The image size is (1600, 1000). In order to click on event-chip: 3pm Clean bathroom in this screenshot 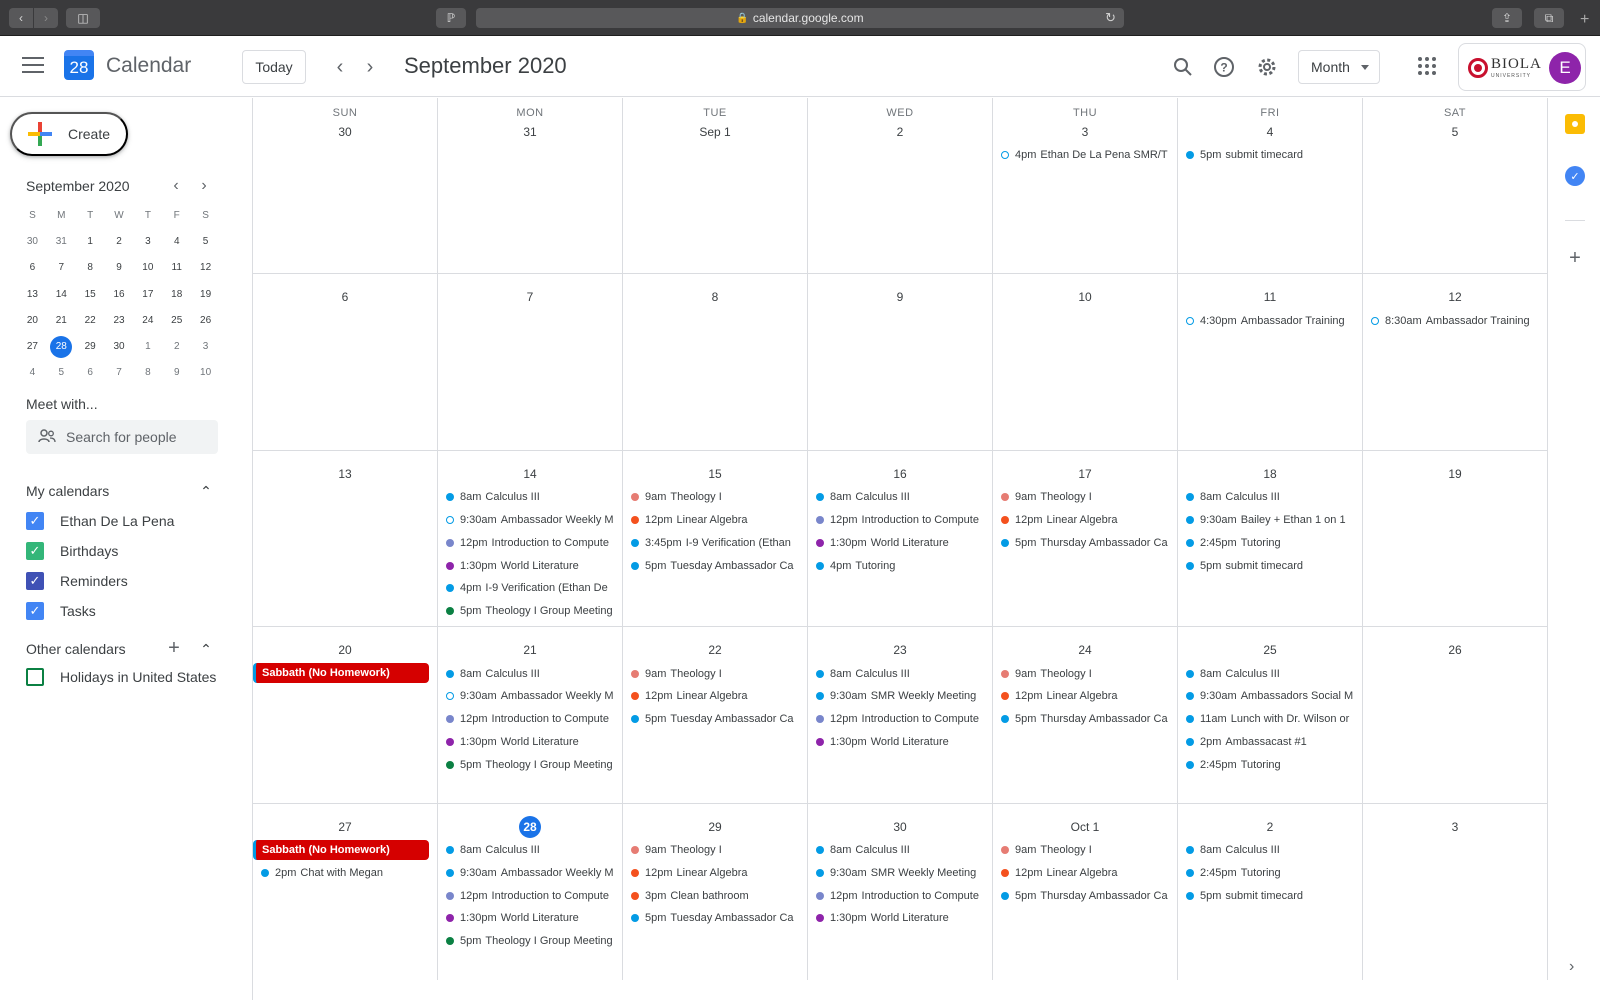, I will do `click(715, 895)`.